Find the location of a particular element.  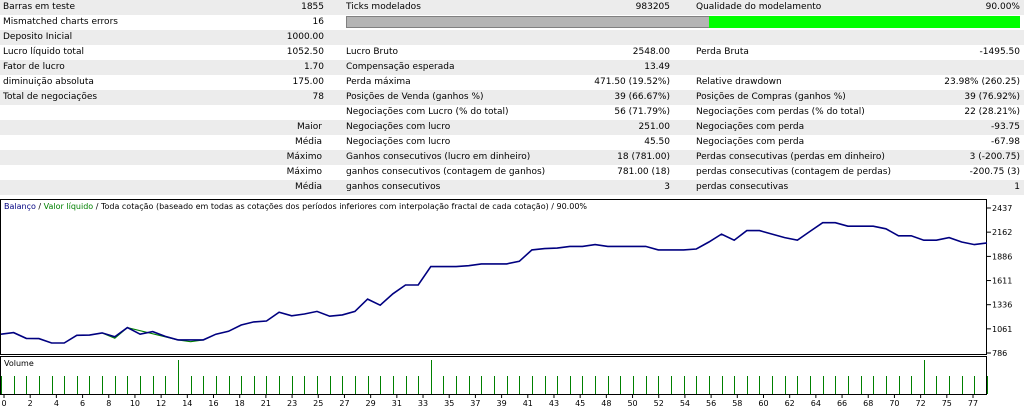

average2-label: Média is located at coordinates (308, 187).